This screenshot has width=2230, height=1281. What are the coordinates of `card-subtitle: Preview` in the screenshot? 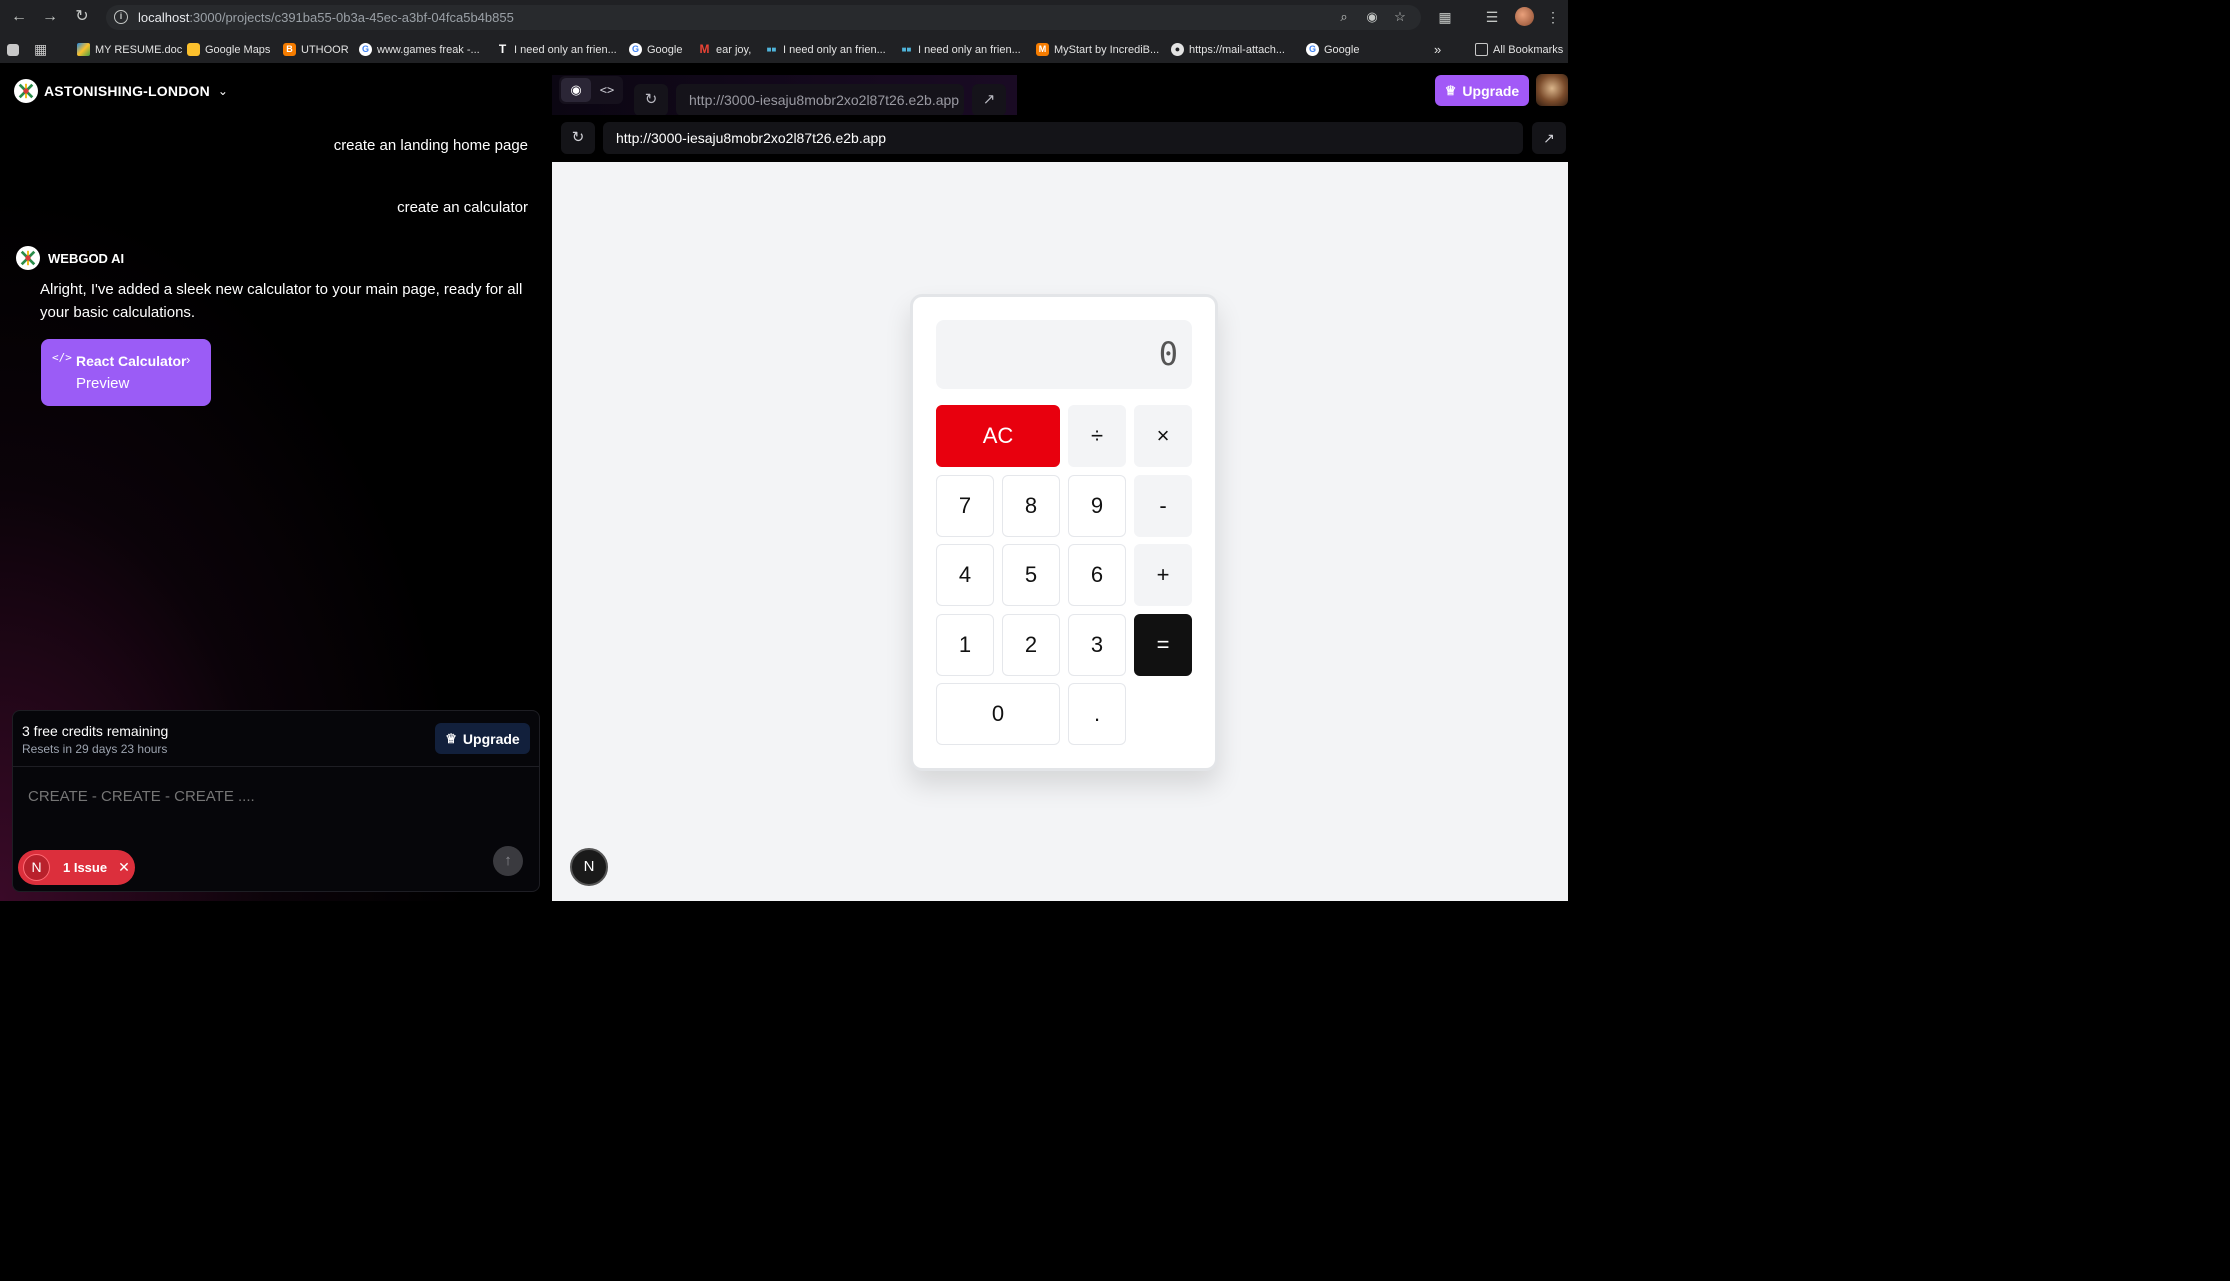 It's located at (103, 383).